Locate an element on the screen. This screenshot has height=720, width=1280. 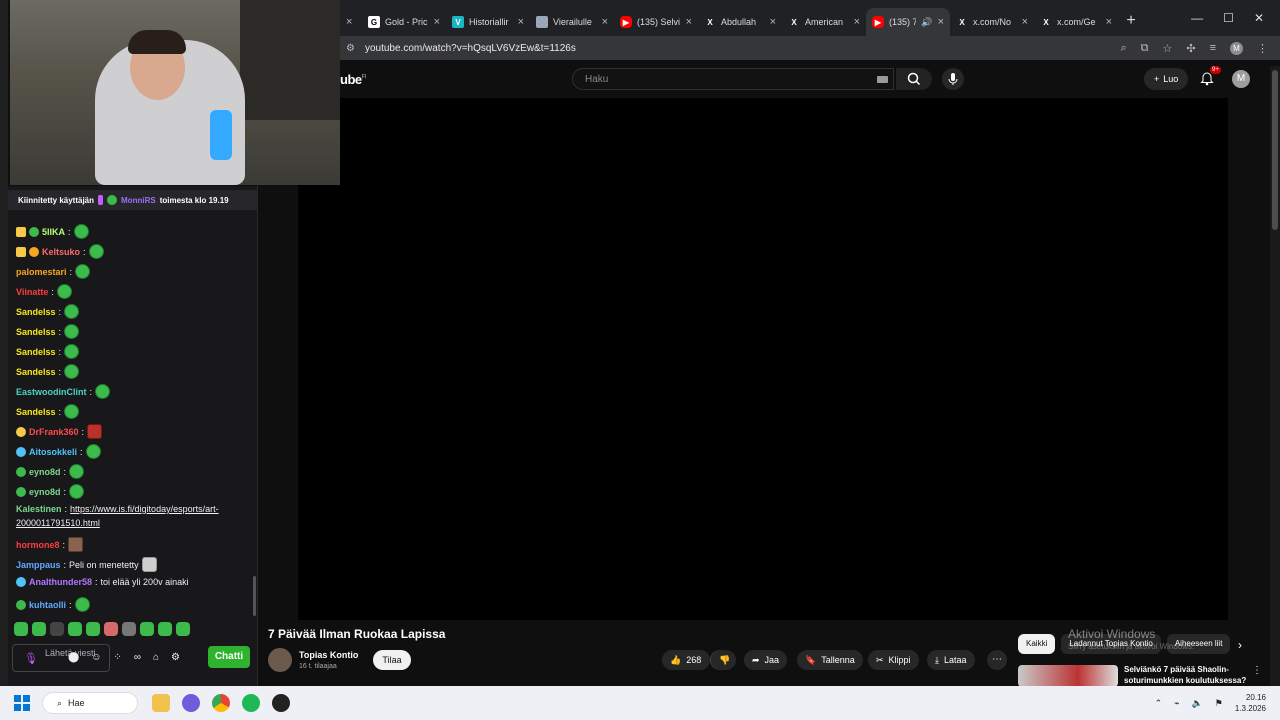
profile-avatar: M is located at coordinates (1236, 48).